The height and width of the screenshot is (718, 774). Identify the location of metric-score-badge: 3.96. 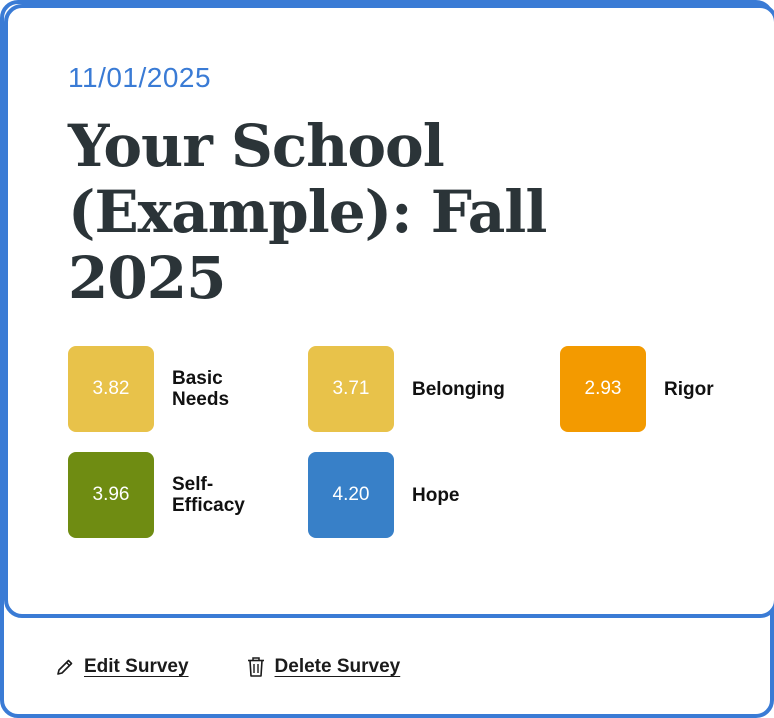
(111, 495).